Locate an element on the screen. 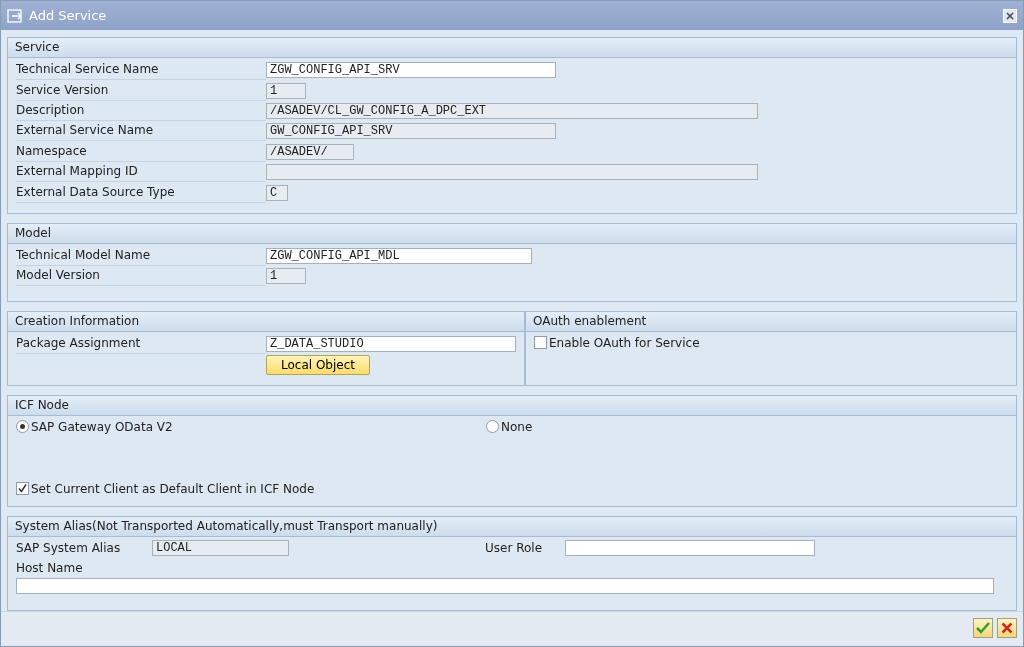  checkbox-label: Enable OAuth for Service is located at coordinates (624, 342).